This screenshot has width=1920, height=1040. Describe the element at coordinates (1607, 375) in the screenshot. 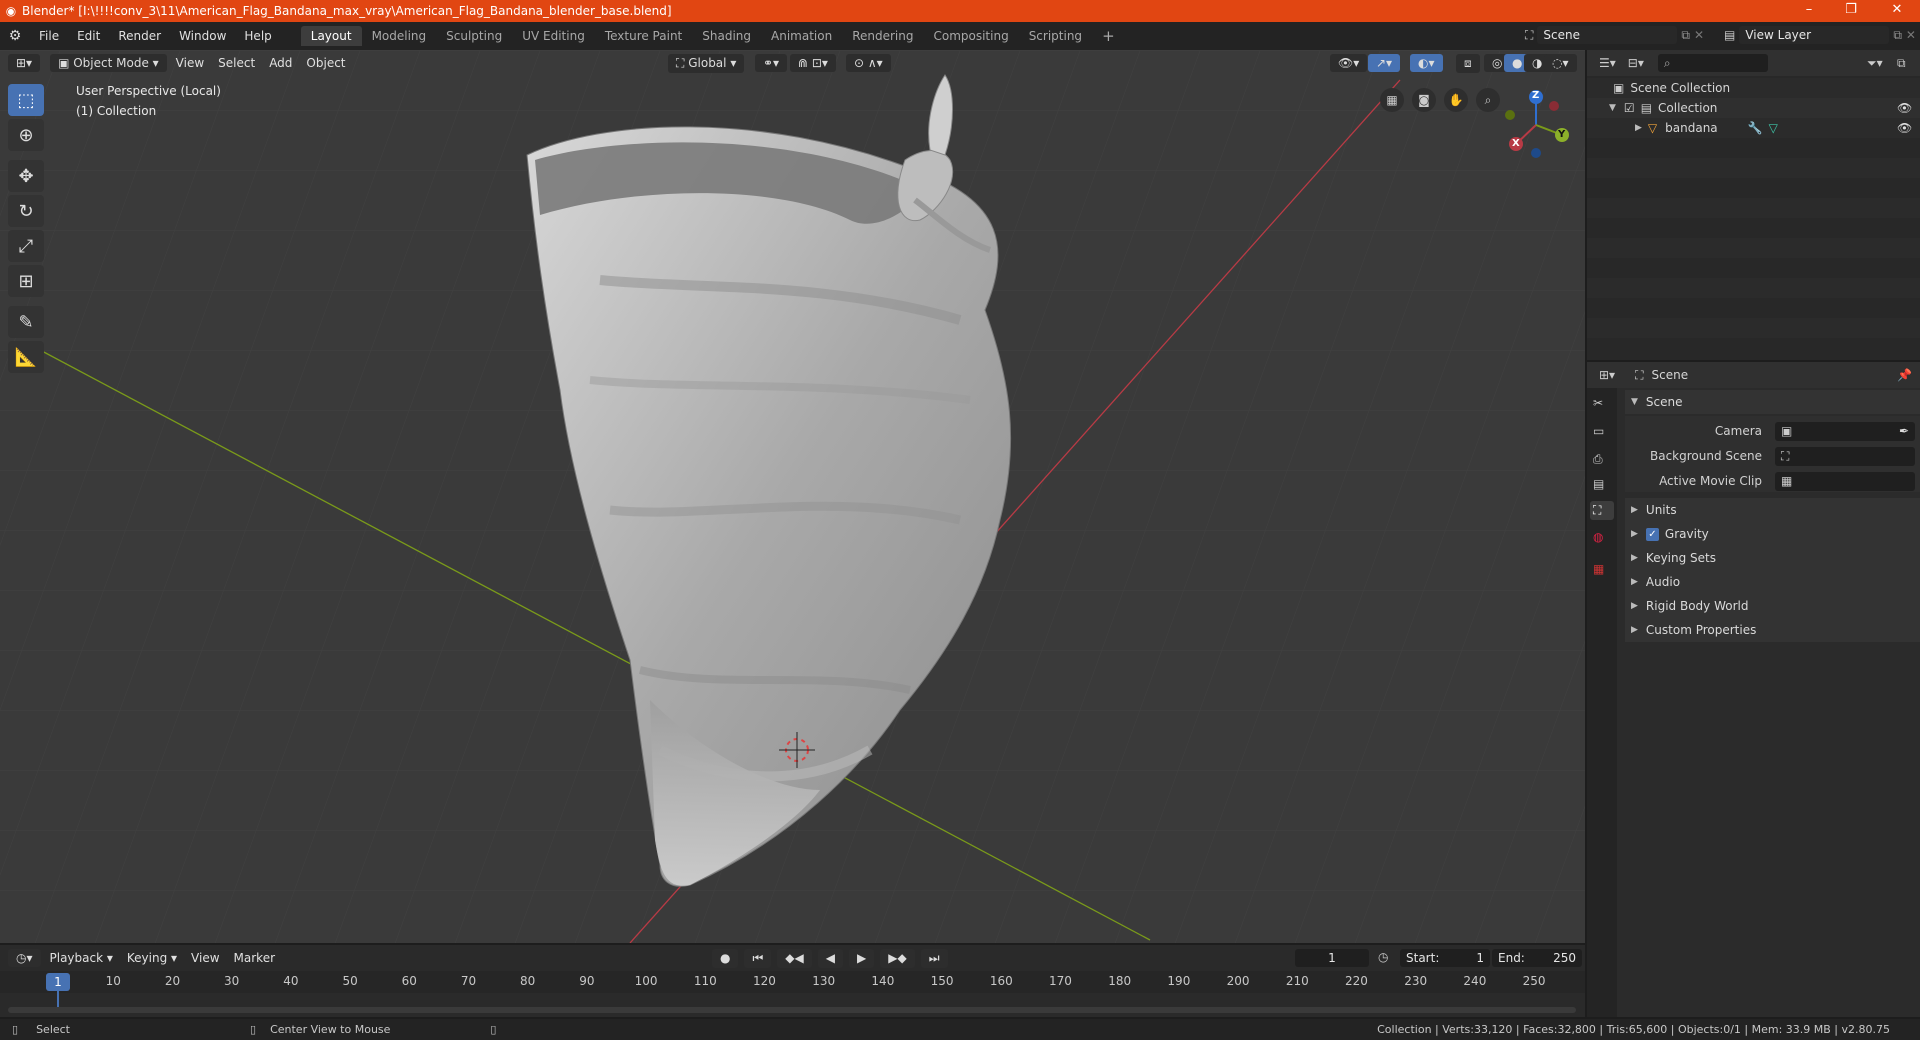

I see `properties-editor-type-icon: ⊞▾` at that location.